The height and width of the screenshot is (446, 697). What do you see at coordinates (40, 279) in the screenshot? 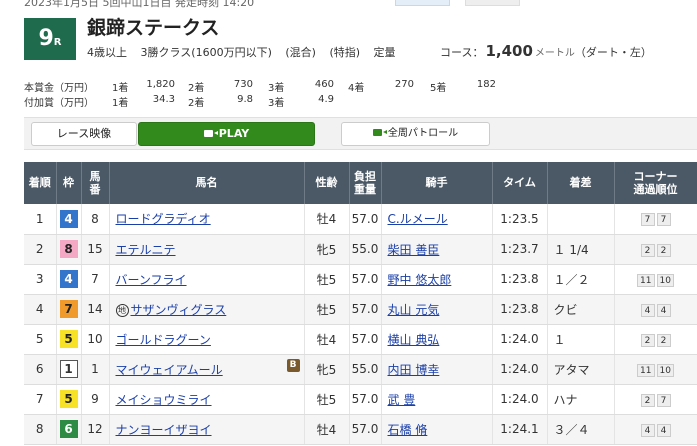
I see `rank-cell: 3` at bounding box center [40, 279].